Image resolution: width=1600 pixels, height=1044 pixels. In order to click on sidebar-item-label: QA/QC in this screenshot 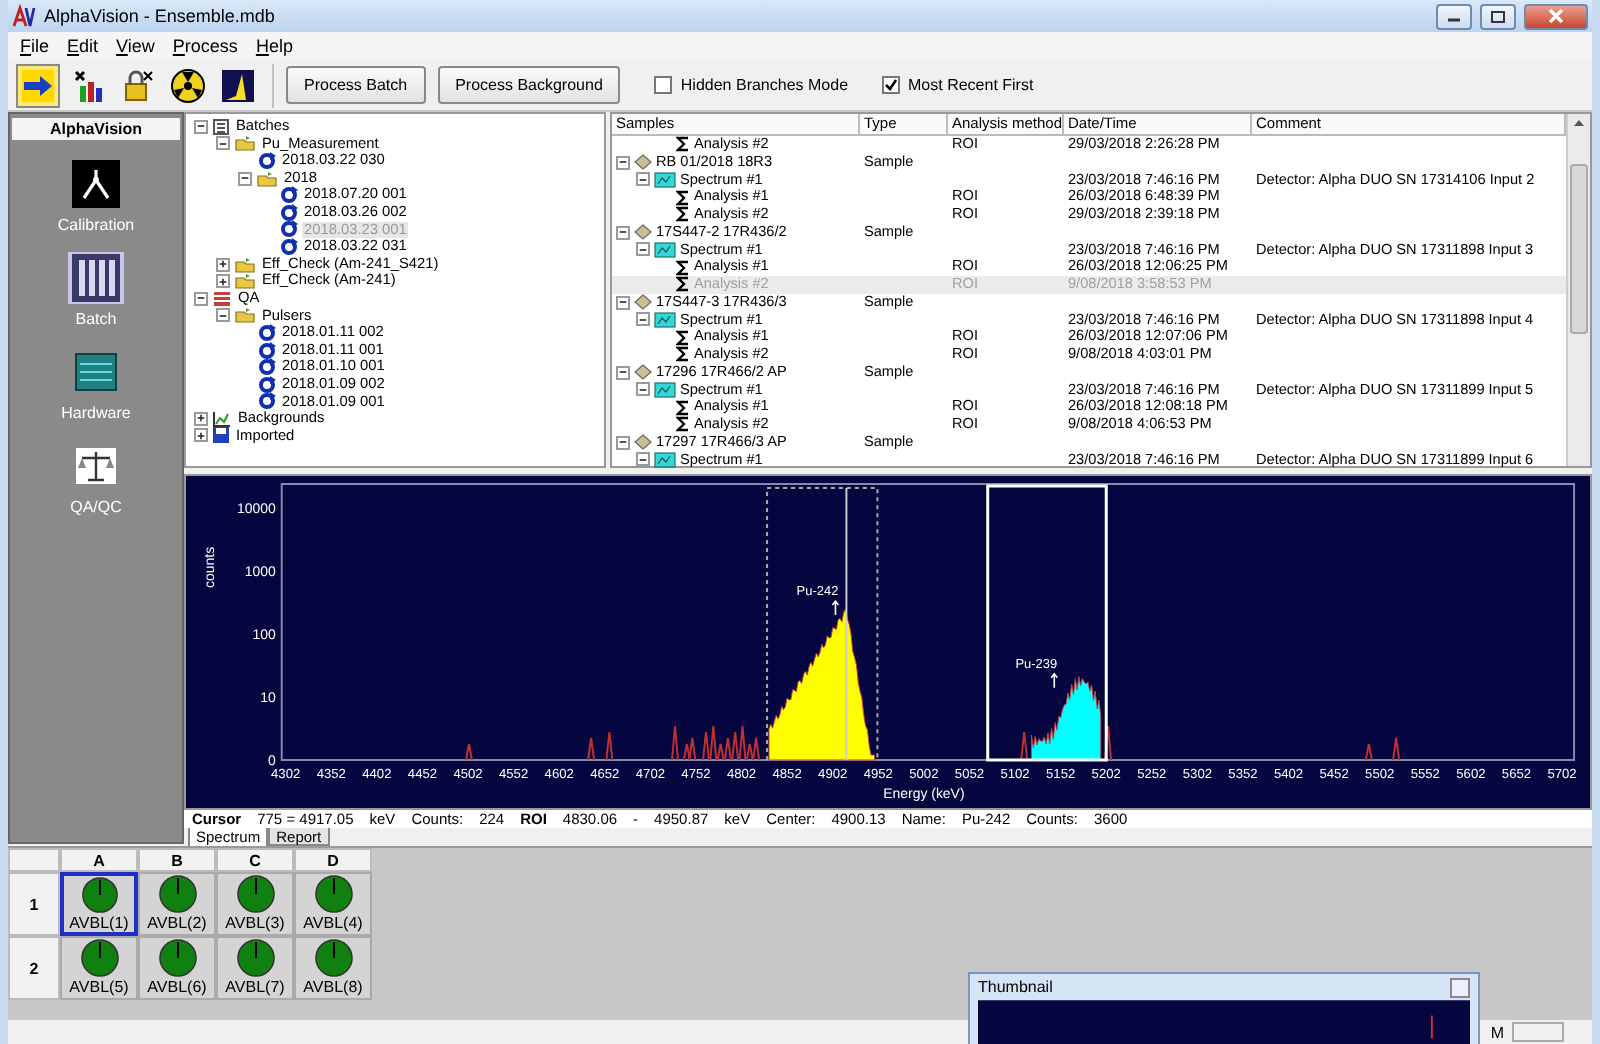, I will do `click(96, 507)`.